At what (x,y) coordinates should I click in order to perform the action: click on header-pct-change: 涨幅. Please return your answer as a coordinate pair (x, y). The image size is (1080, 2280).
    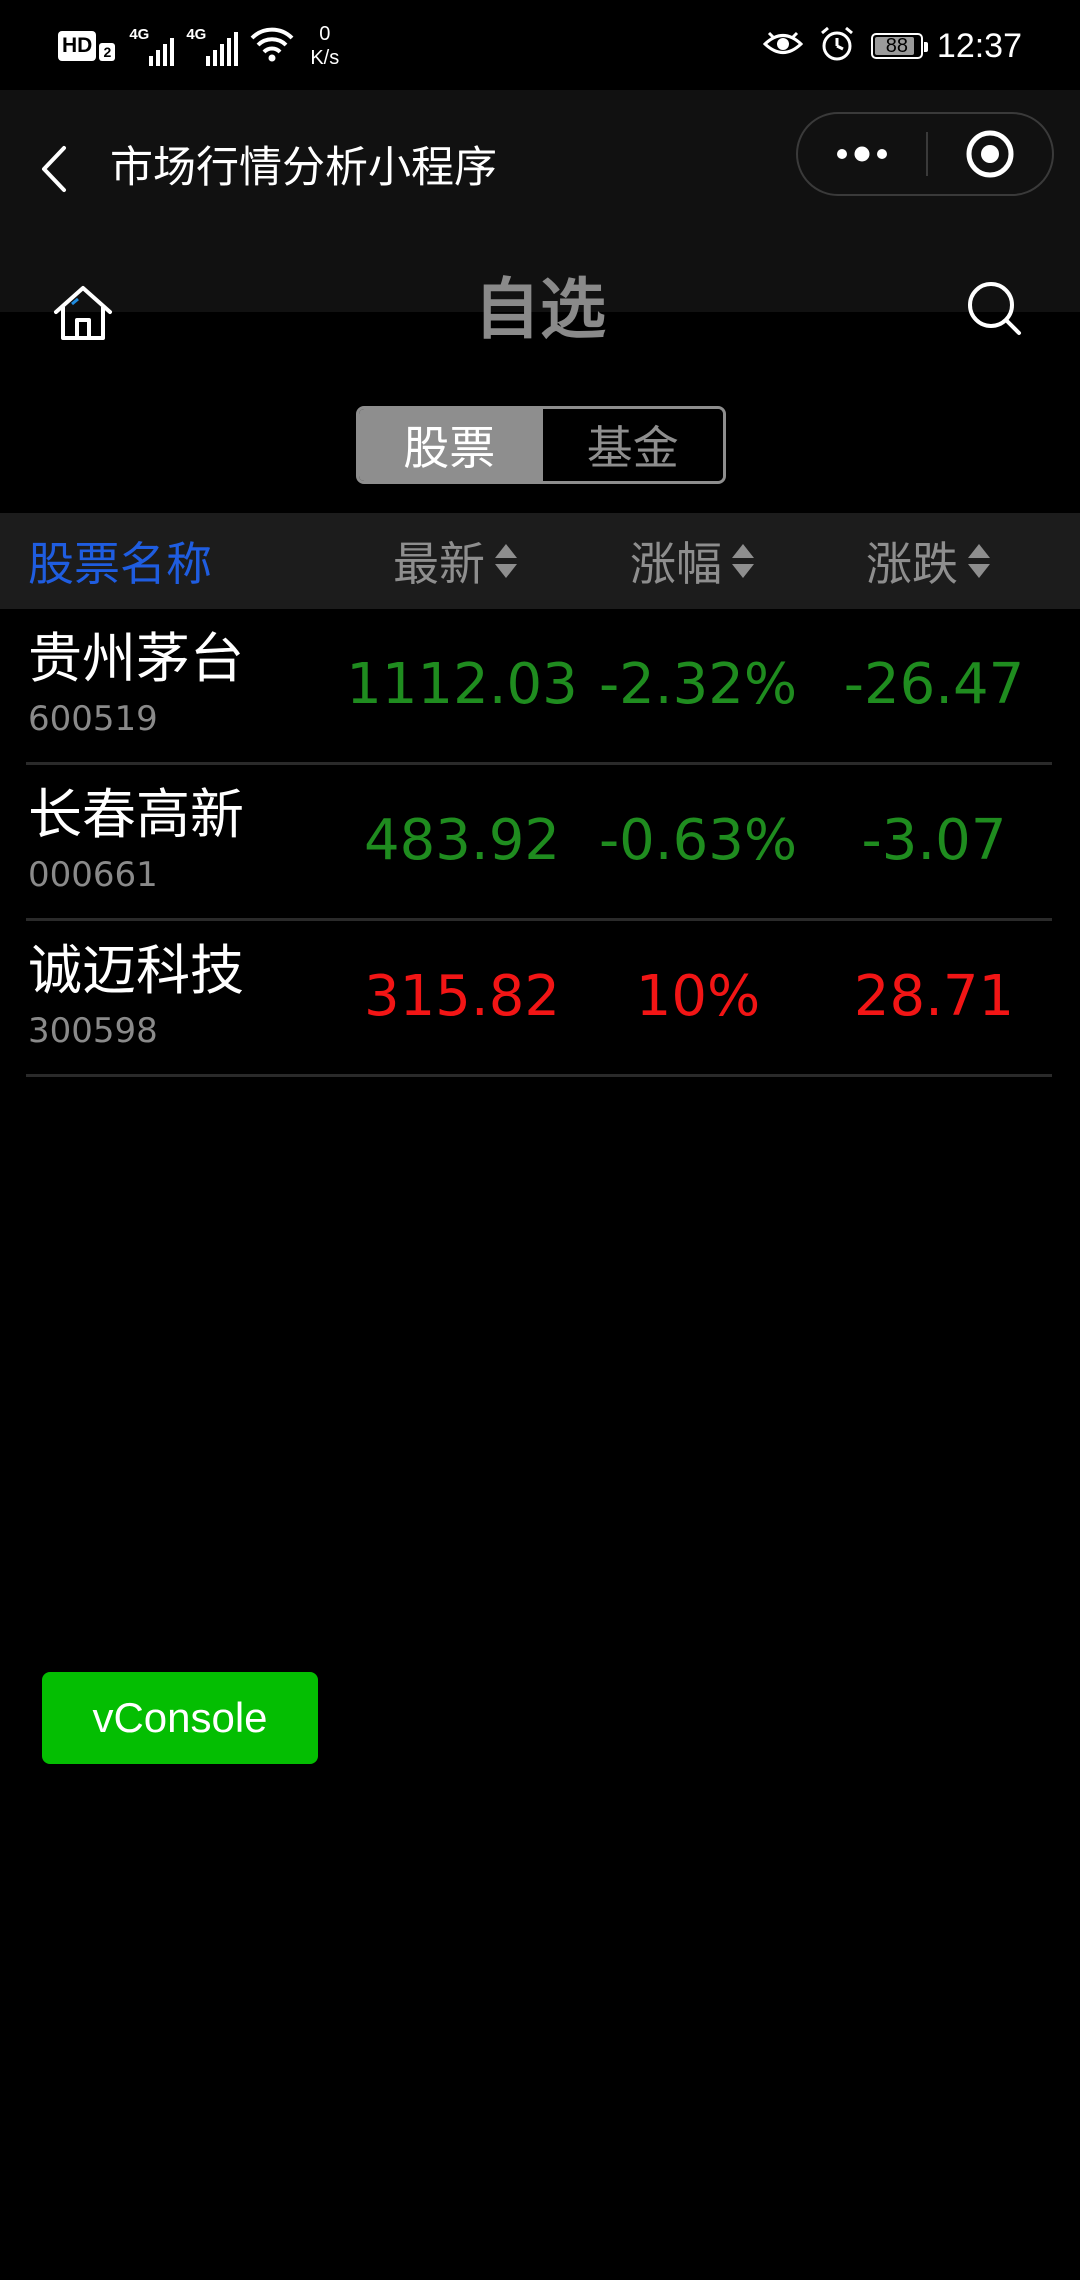
    Looking at the image, I should click on (692, 561).